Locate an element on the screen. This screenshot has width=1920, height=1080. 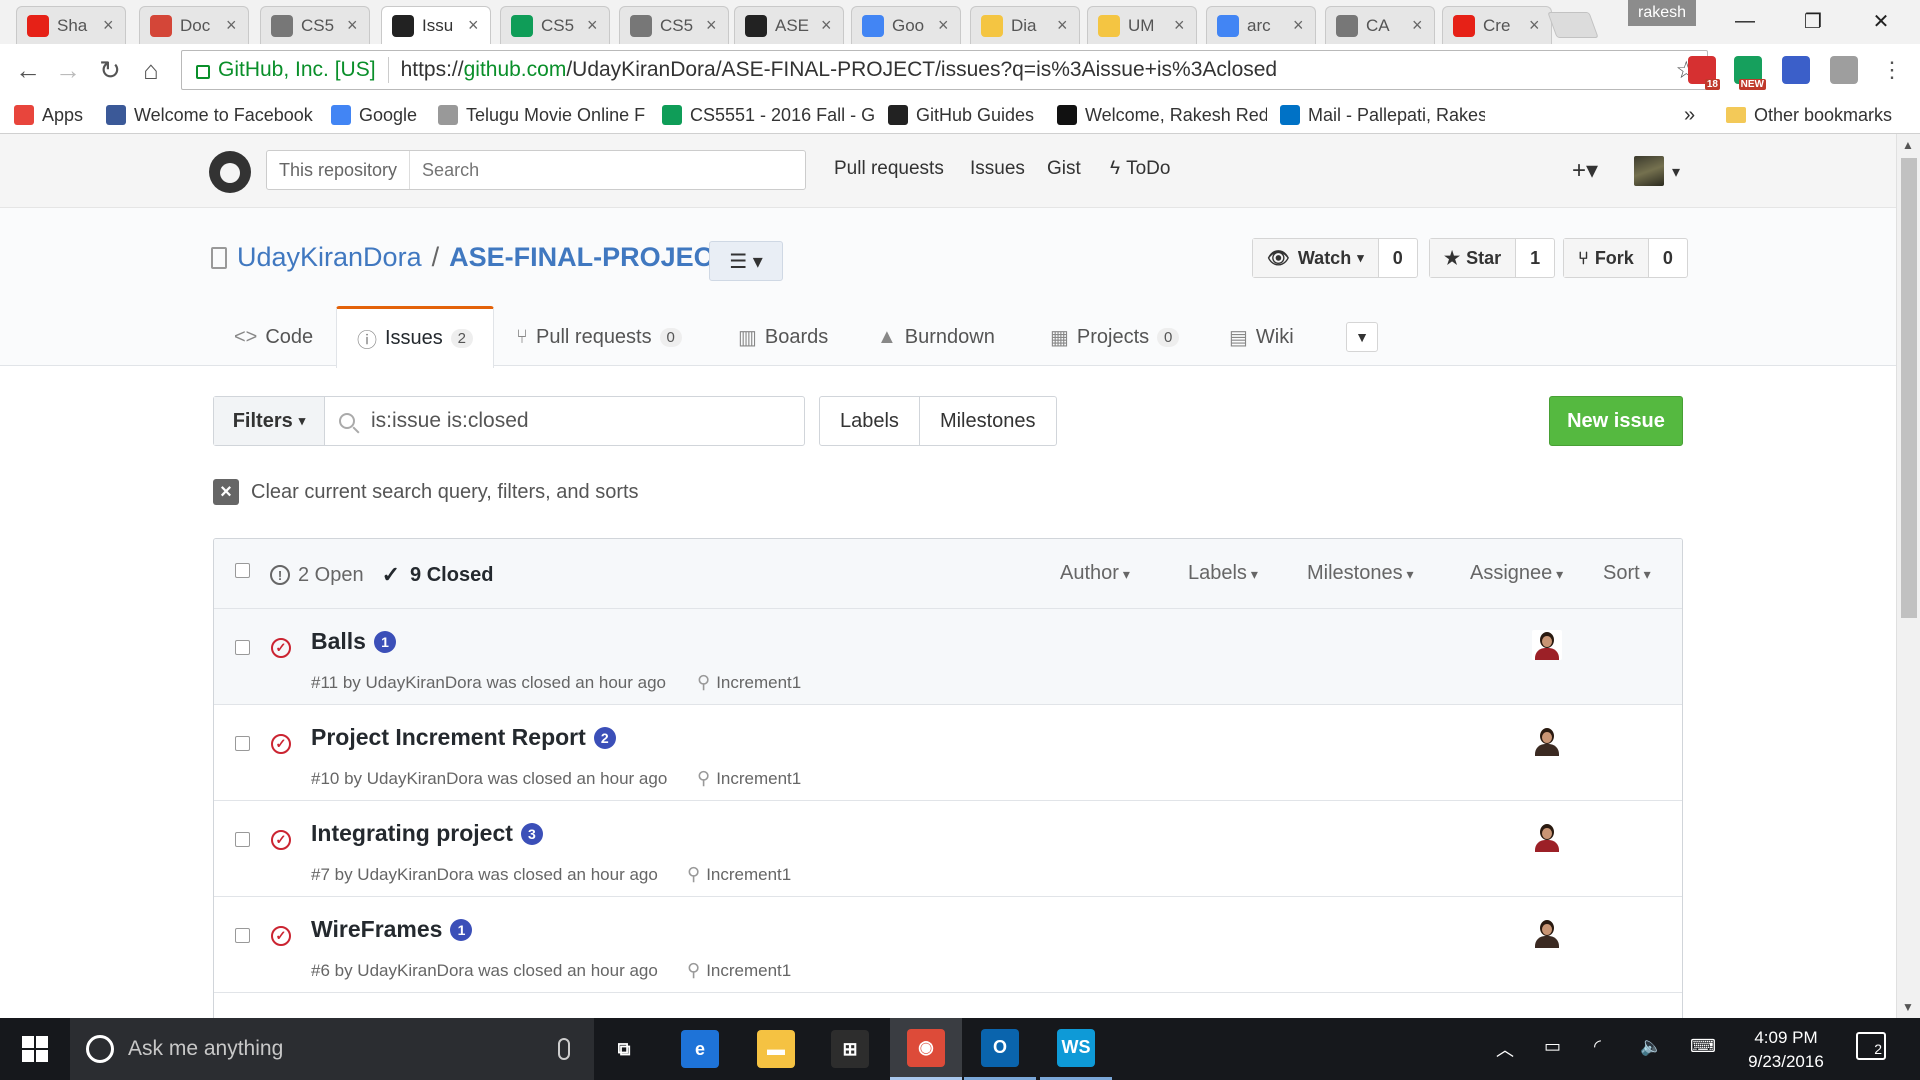
outlook-taskbar-button: O is located at coordinates (1000, 1049).